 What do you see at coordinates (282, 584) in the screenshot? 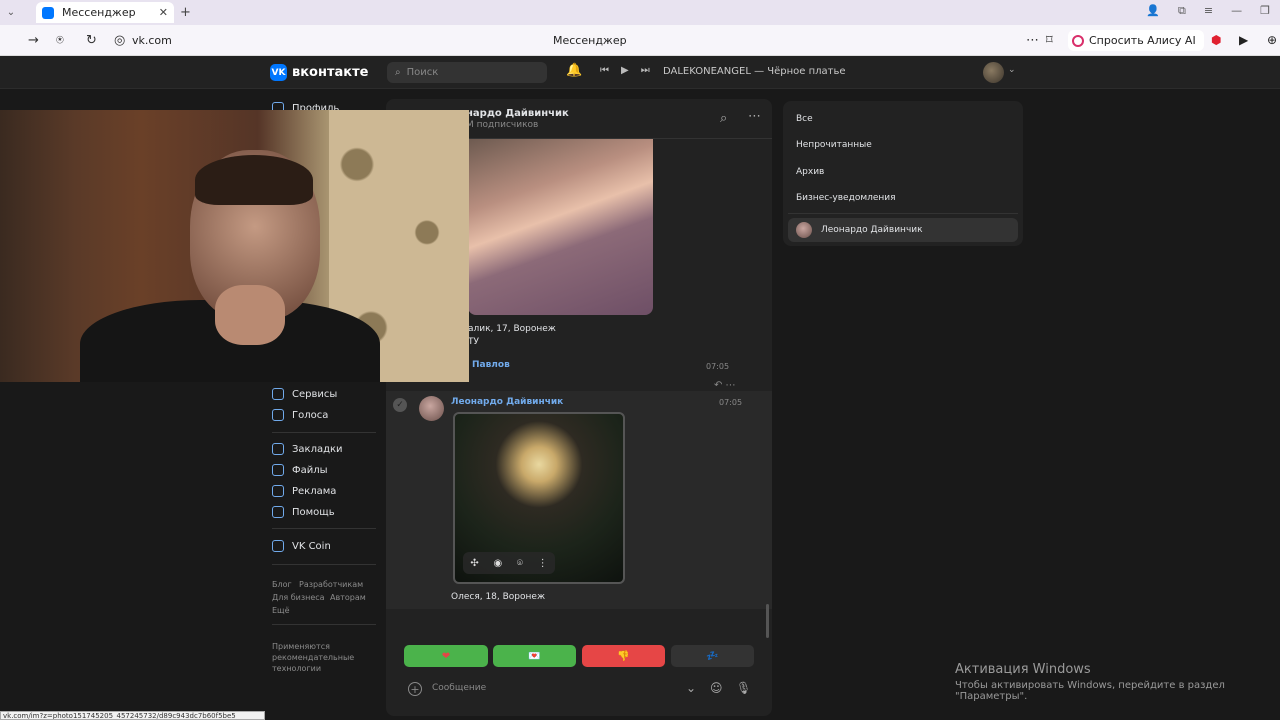
I see `footer-link-blog: Блог` at bounding box center [282, 584].